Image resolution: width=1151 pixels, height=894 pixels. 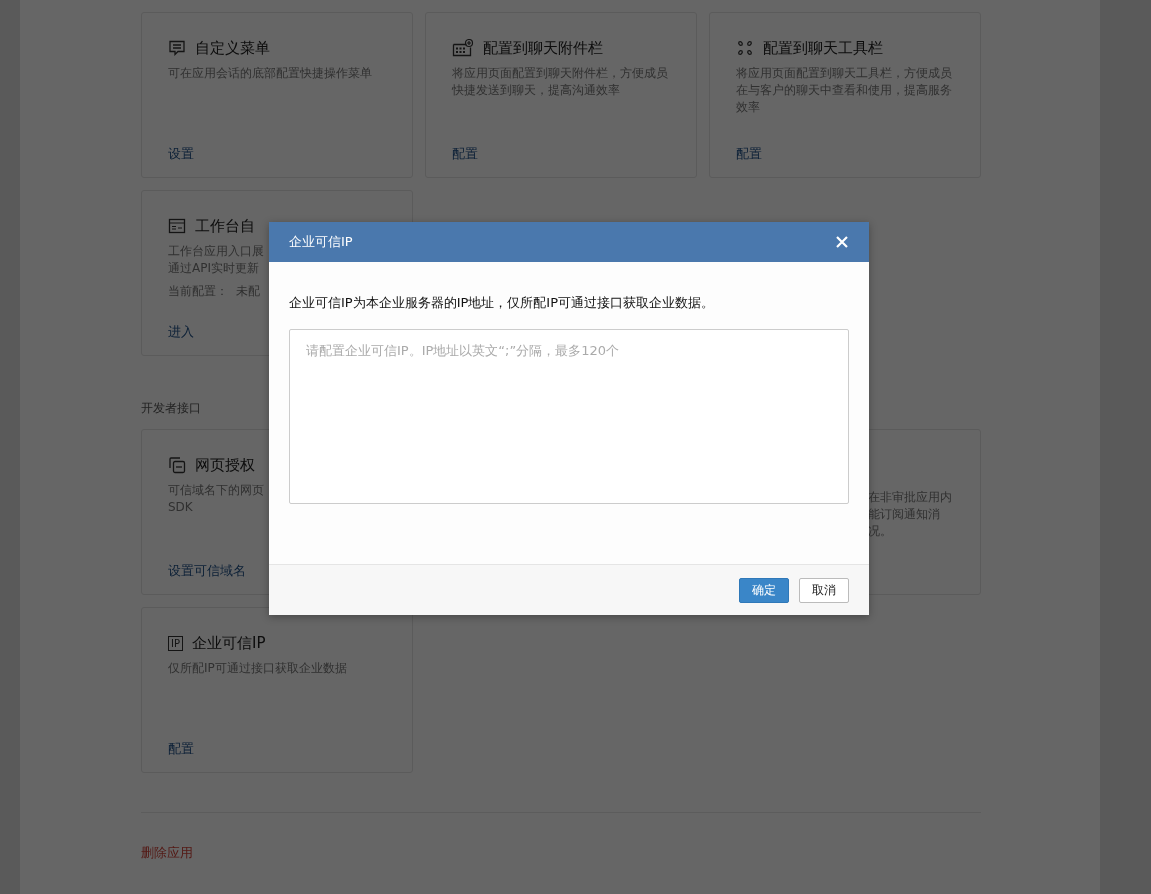 I want to click on window-icon, so click(x=177, y=226).